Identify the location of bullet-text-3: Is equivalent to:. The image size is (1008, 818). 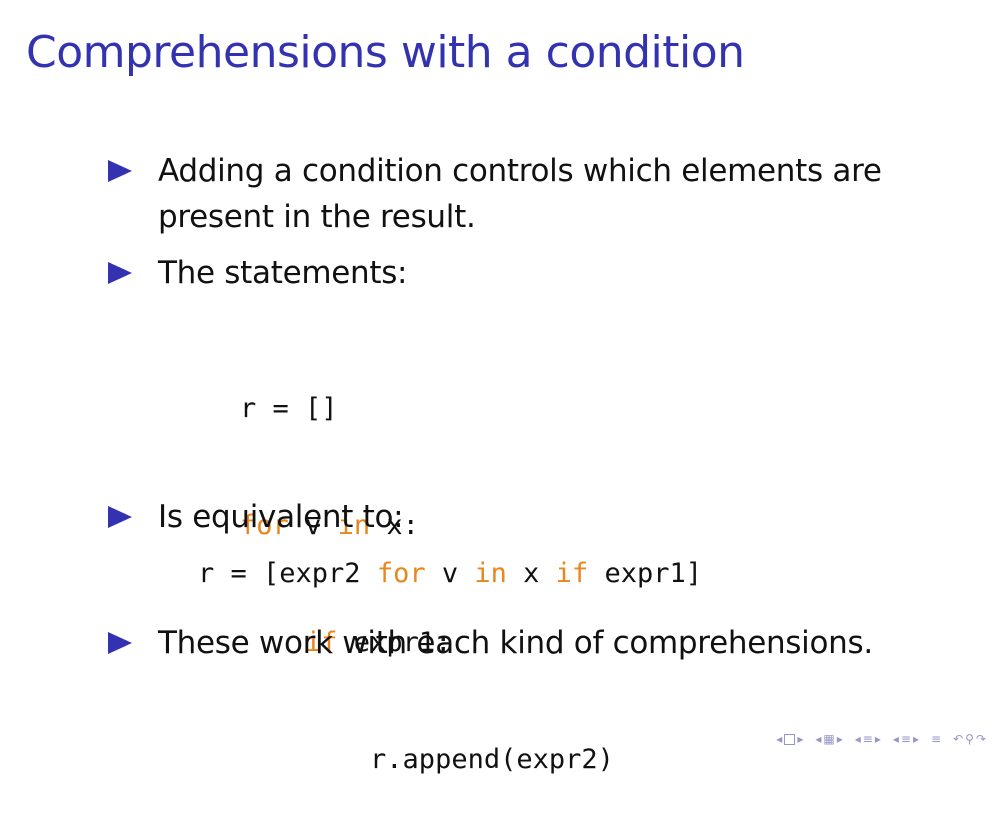
(281, 517).